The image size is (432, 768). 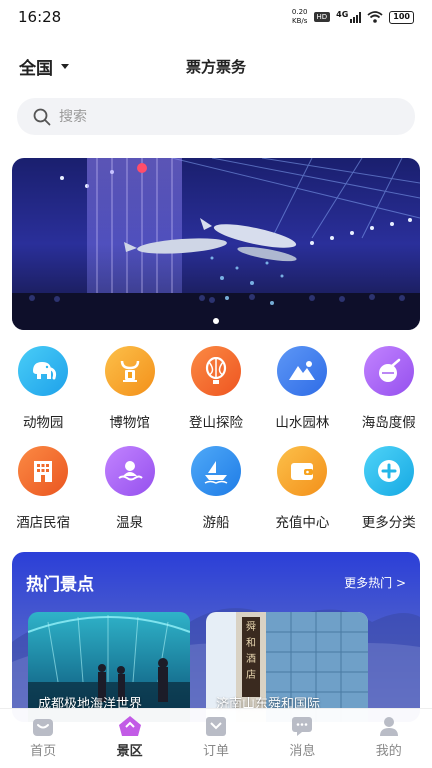 What do you see at coordinates (389, 737) in the screenshot?
I see `tab-profile: 我的` at bounding box center [389, 737].